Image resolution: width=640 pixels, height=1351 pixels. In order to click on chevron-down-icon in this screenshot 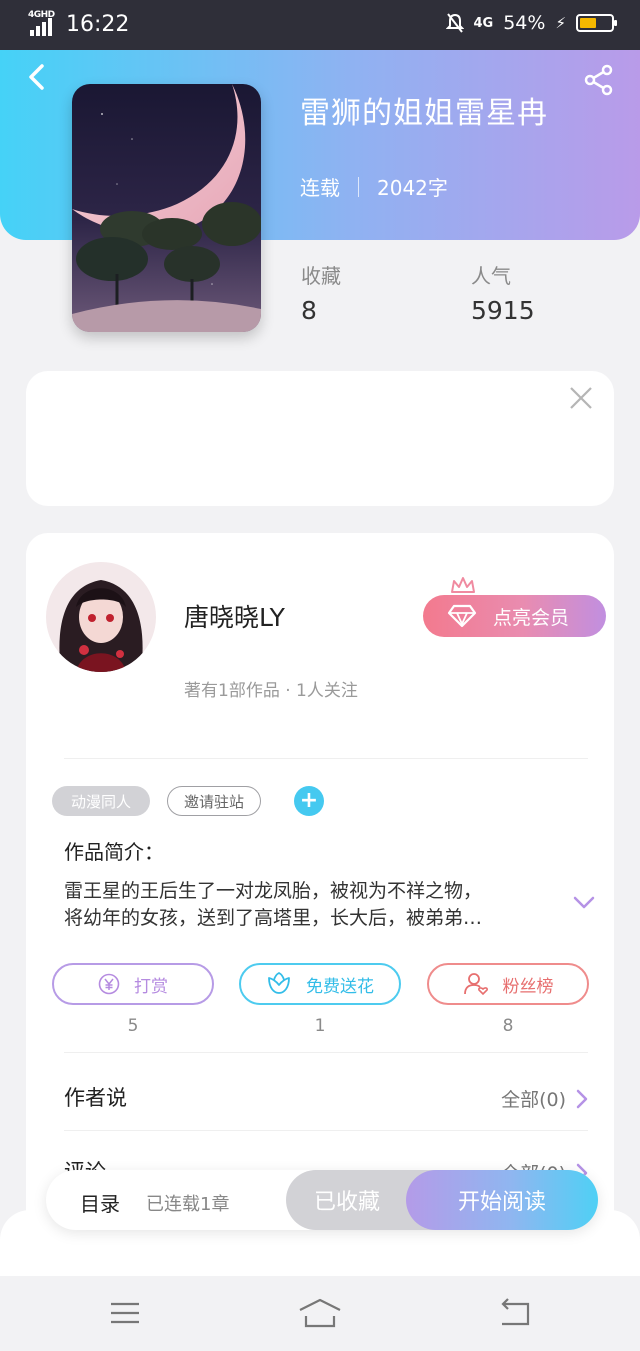, I will do `click(584, 903)`.